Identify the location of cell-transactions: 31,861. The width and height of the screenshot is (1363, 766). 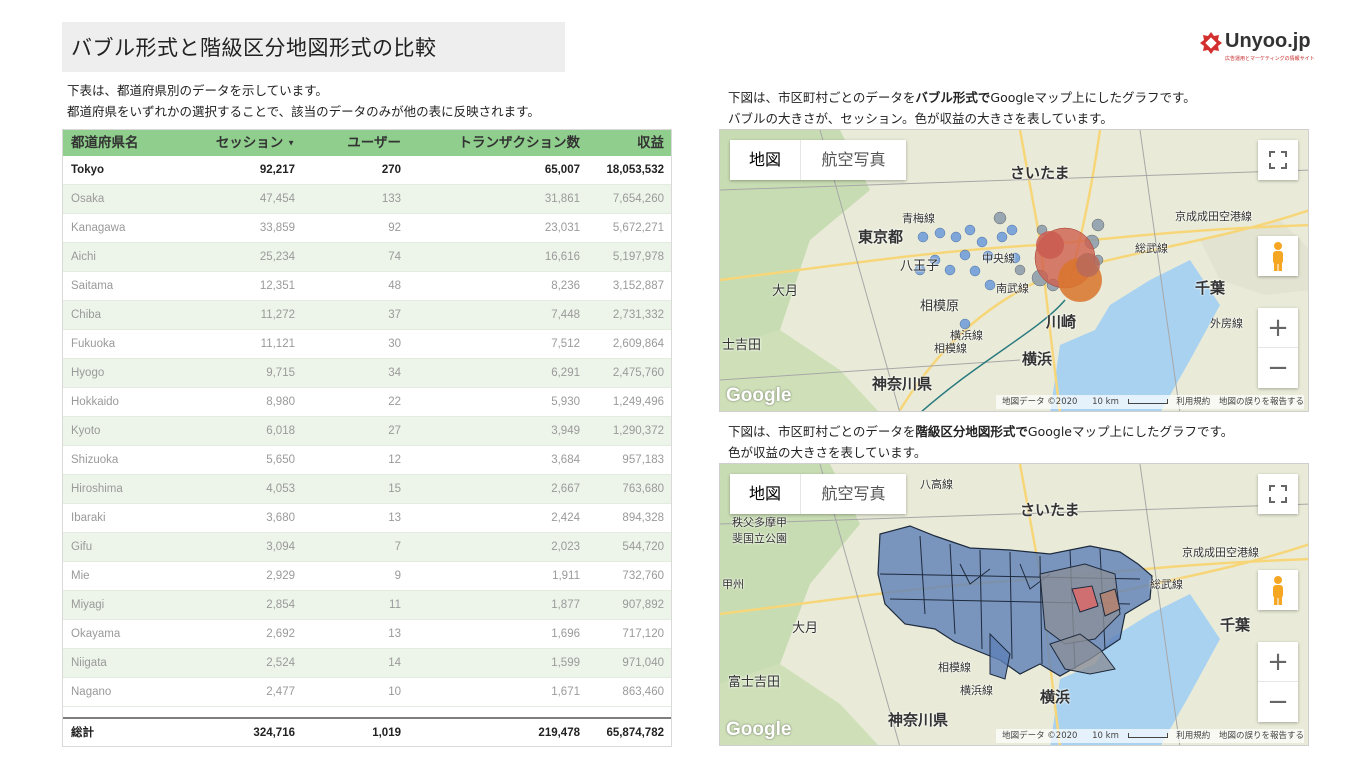
(562, 199).